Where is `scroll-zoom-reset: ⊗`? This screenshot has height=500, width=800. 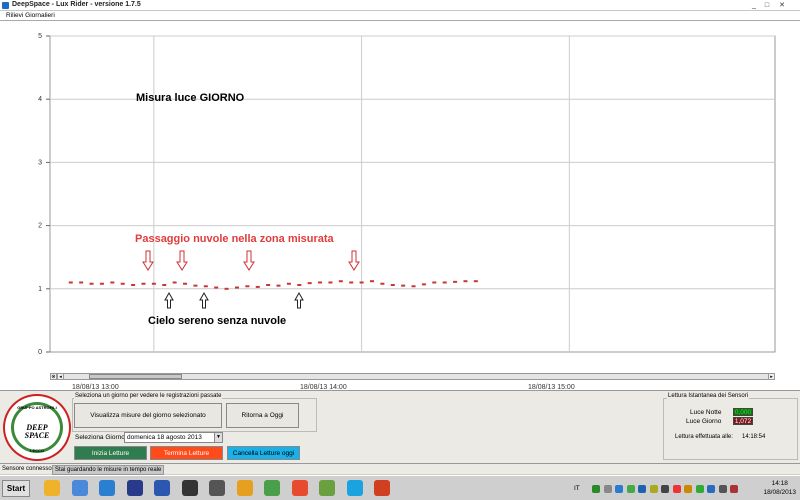
scroll-zoom-reset: ⊗ is located at coordinates (53, 376).